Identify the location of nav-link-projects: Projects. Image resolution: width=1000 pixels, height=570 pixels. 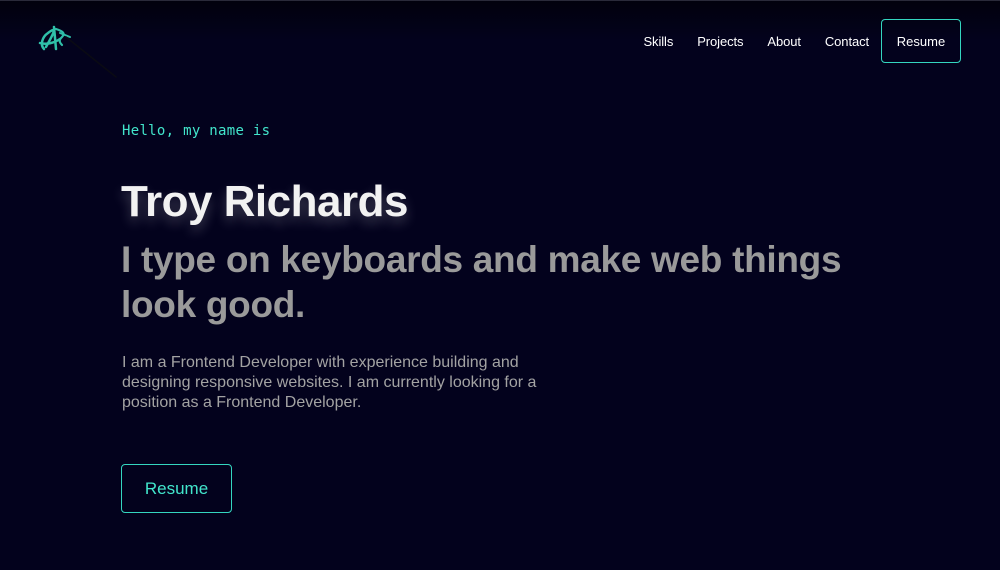
(720, 41).